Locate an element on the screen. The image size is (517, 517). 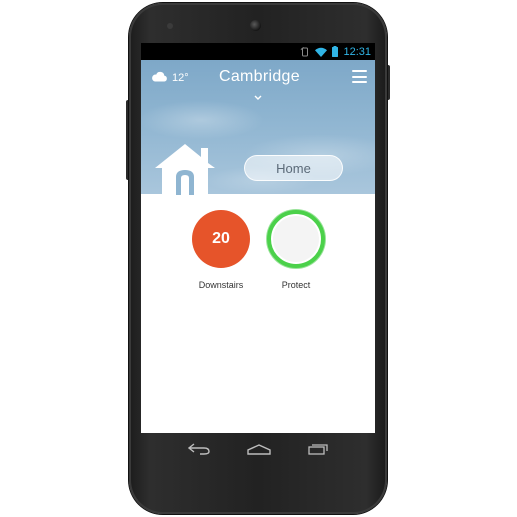
weather-temperature: 12° is located at coordinates (180, 78).